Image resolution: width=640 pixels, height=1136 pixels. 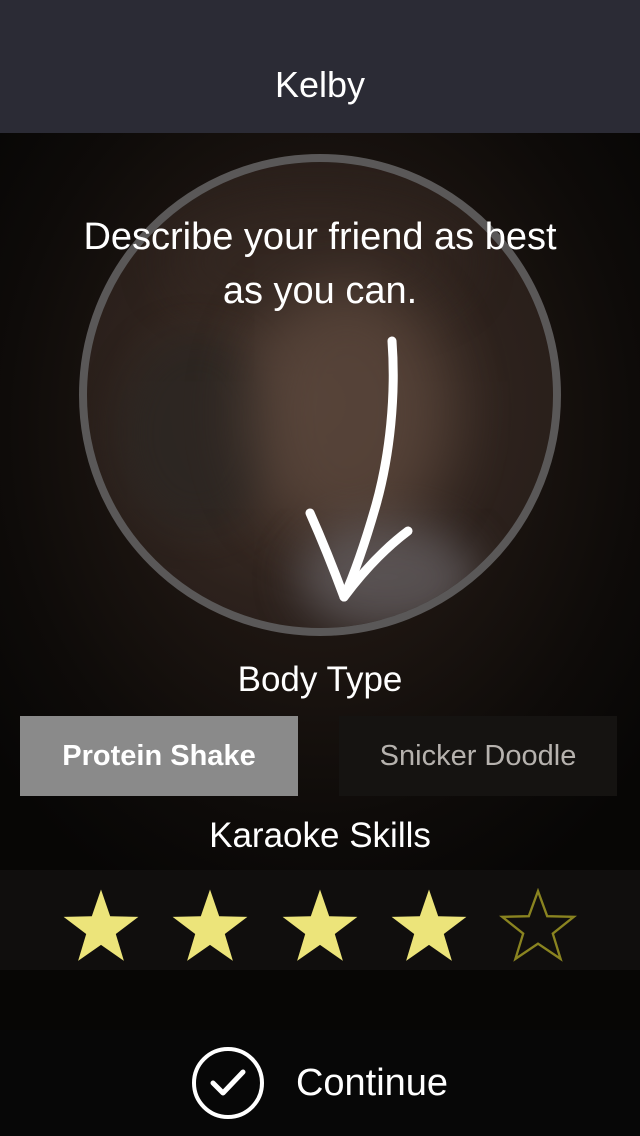 I want to click on body-type-option-protein-shake: Protein Shake, so click(x=159, y=756).